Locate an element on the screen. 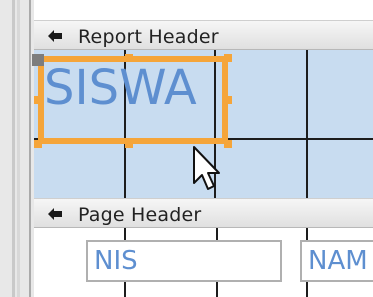 This screenshot has width=373, height=297. field-label-nis: NIS is located at coordinates (184, 261).